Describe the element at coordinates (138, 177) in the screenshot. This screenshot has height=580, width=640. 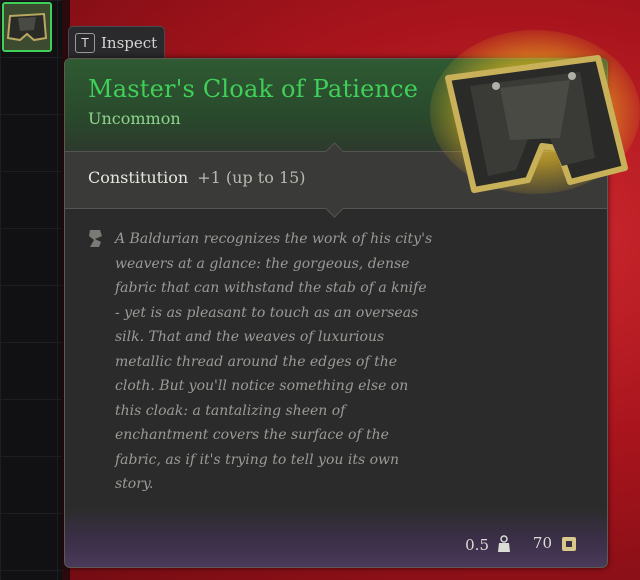
I see `stat-name: Constitution` at that location.